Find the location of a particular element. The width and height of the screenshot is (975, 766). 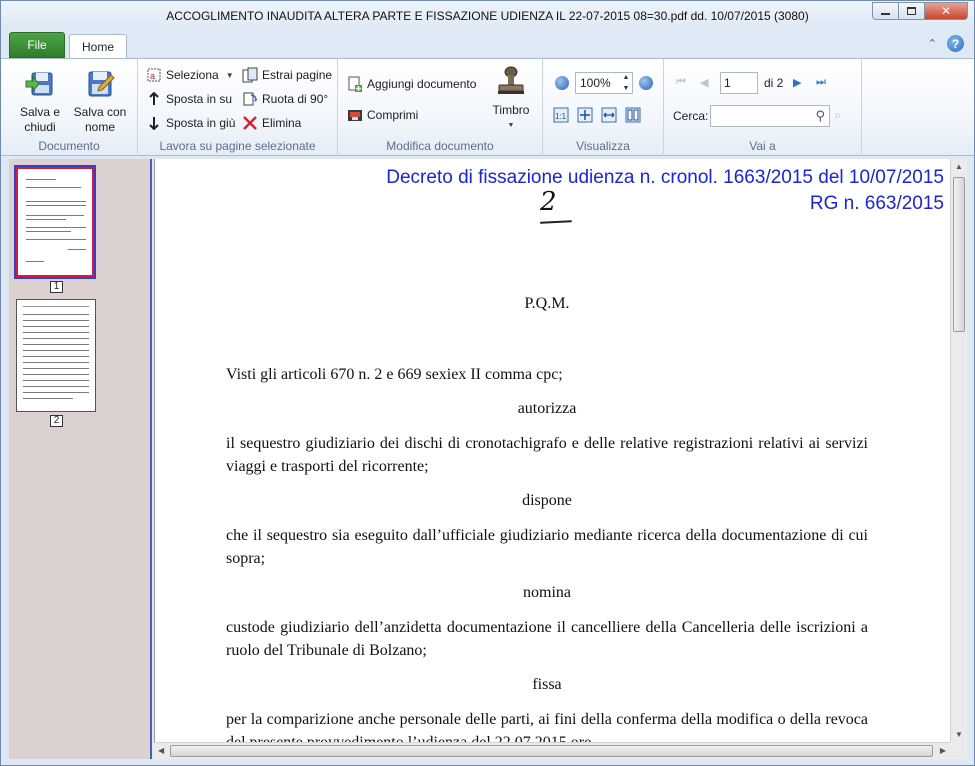

tab-home: Home is located at coordinates (98, 46).